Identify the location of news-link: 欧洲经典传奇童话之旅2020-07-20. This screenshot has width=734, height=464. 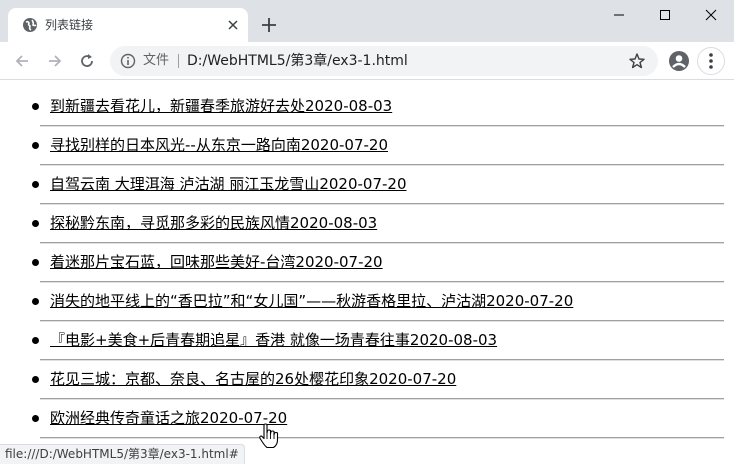
(168, 418).